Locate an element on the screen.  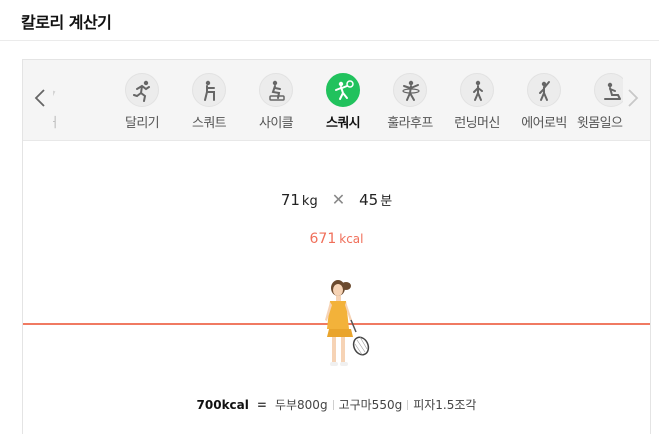
equivalent-item: 피자1.5조각 is located at coordinates (445, 405).